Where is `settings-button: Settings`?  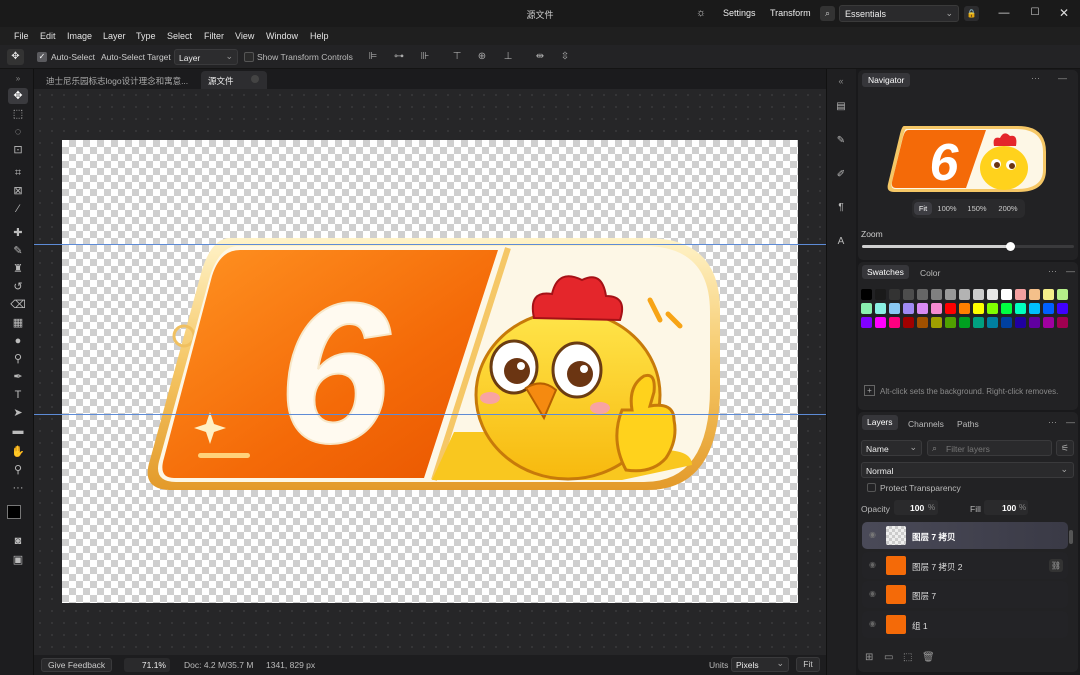
settings-button: Settings is located at coordinates (739, 13).